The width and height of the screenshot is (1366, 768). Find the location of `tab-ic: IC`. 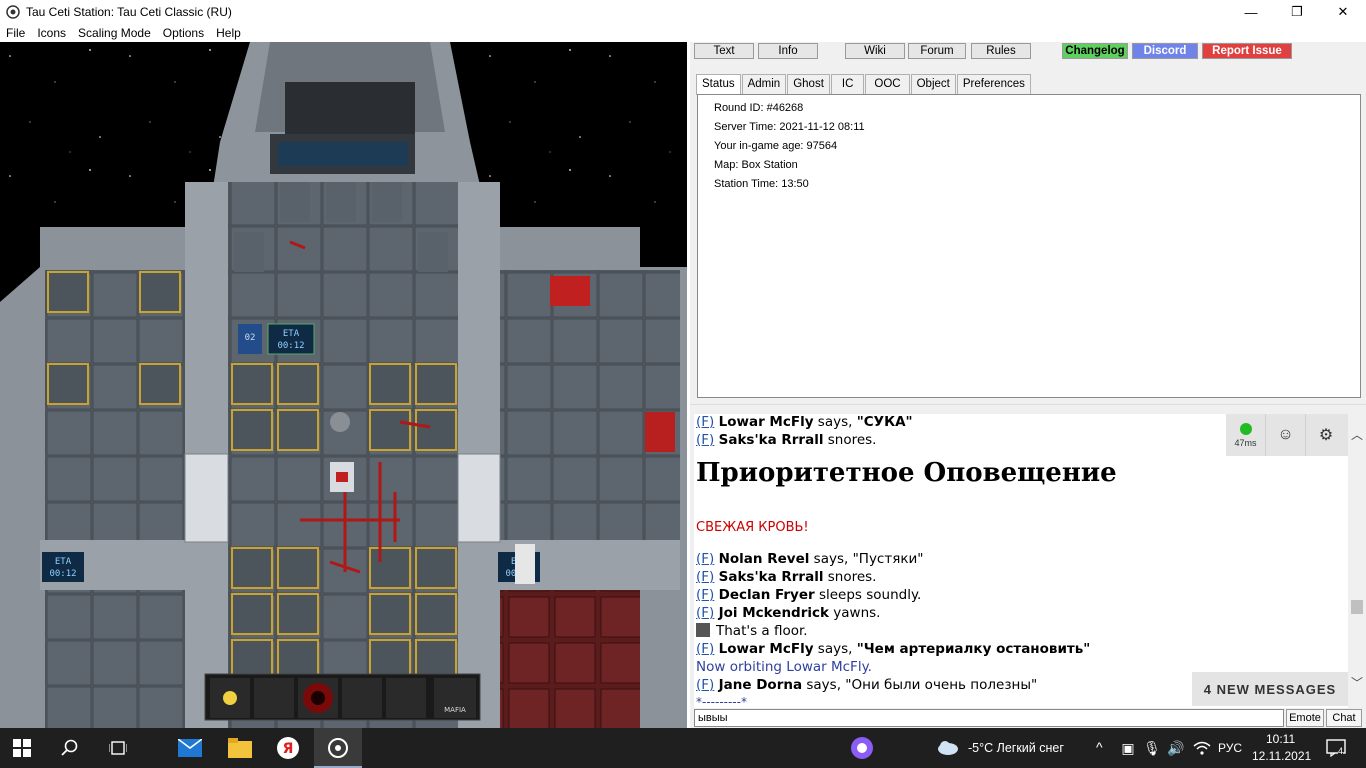

tab-ic: IC is located at coordinates (847, 84).